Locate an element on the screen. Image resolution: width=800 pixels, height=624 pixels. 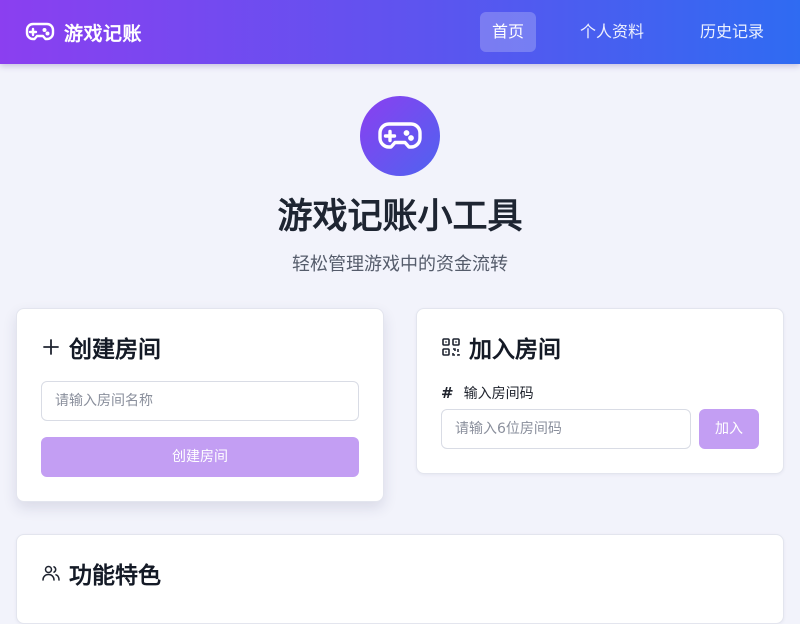
create-room-title: 创建房间 is located at coordinates (115, 350).